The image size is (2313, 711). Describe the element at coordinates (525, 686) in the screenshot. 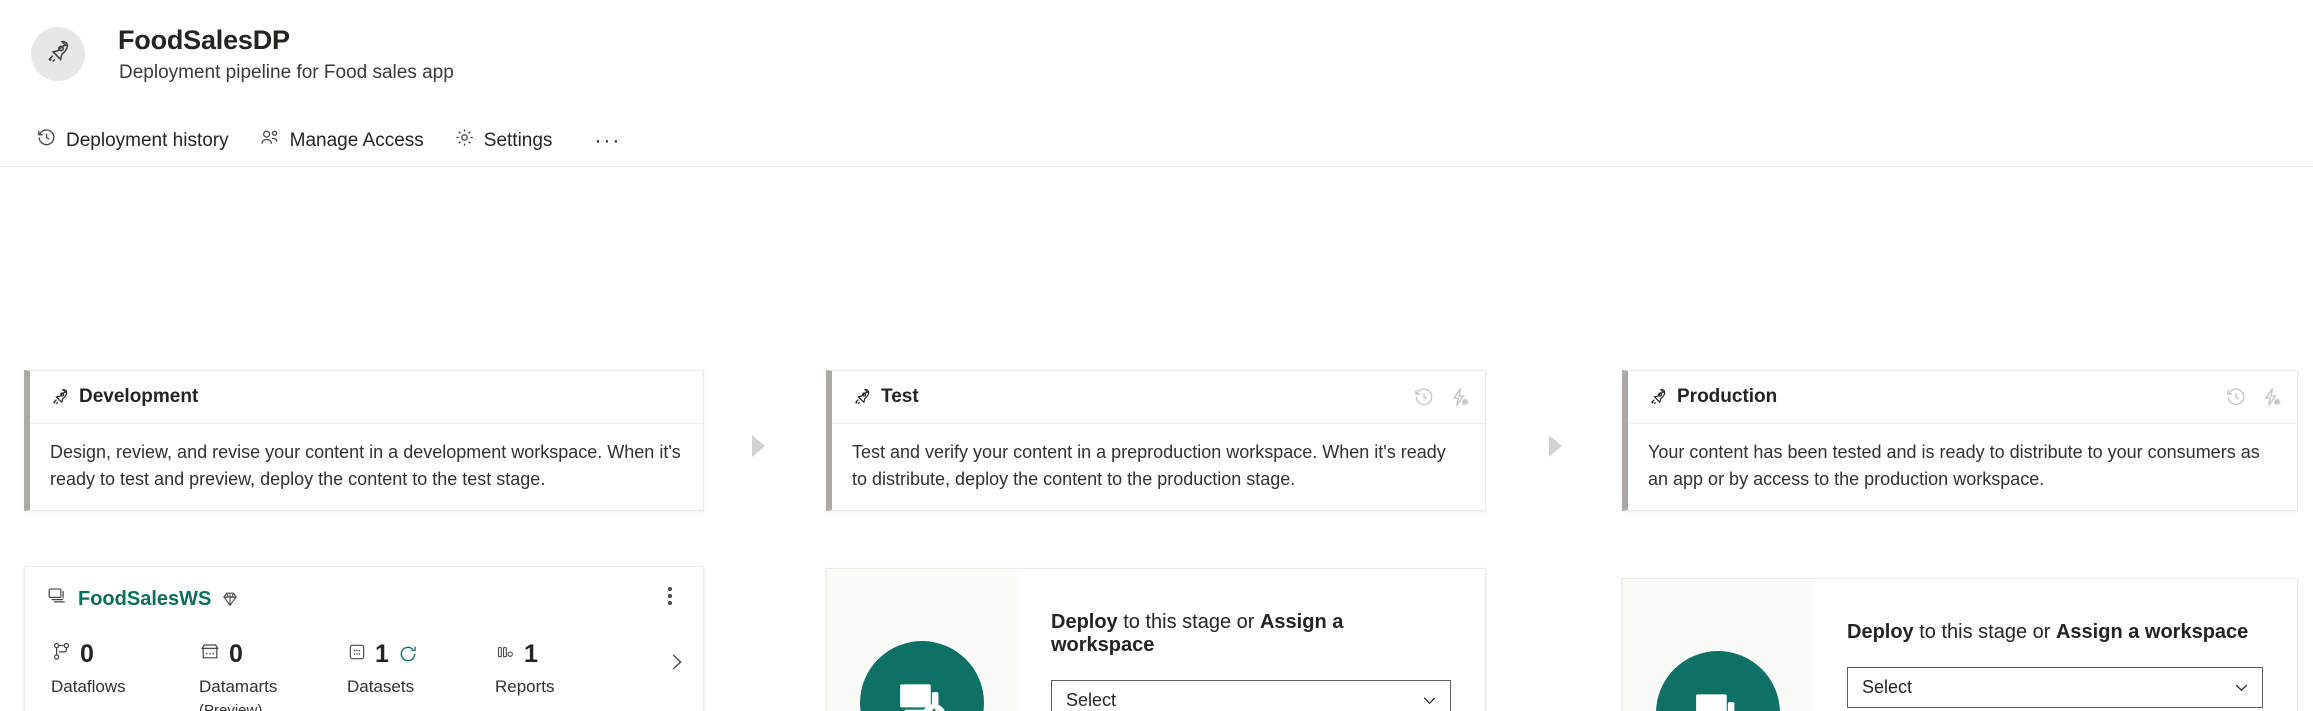

I see `metric-label: Reports` at that location.